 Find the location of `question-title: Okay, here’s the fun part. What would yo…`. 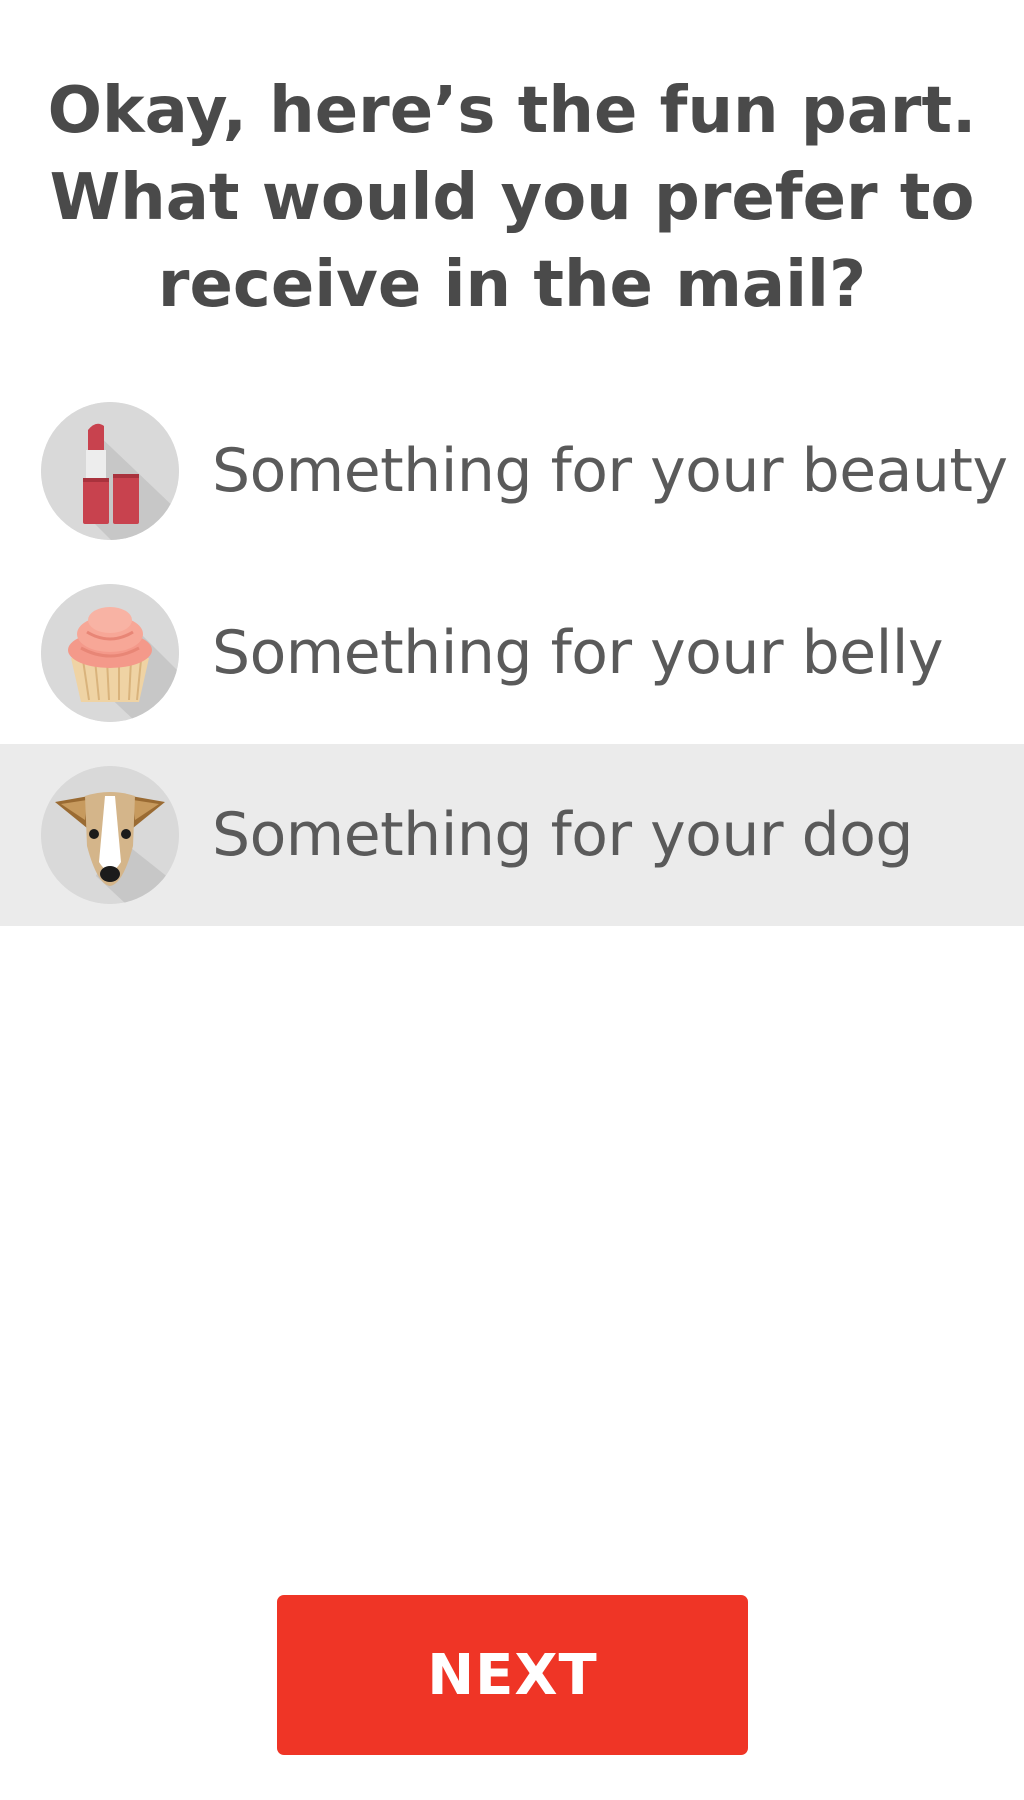

question-title: Okay, here’s the fun part. What would yo… is located at coordinates (512, 198).